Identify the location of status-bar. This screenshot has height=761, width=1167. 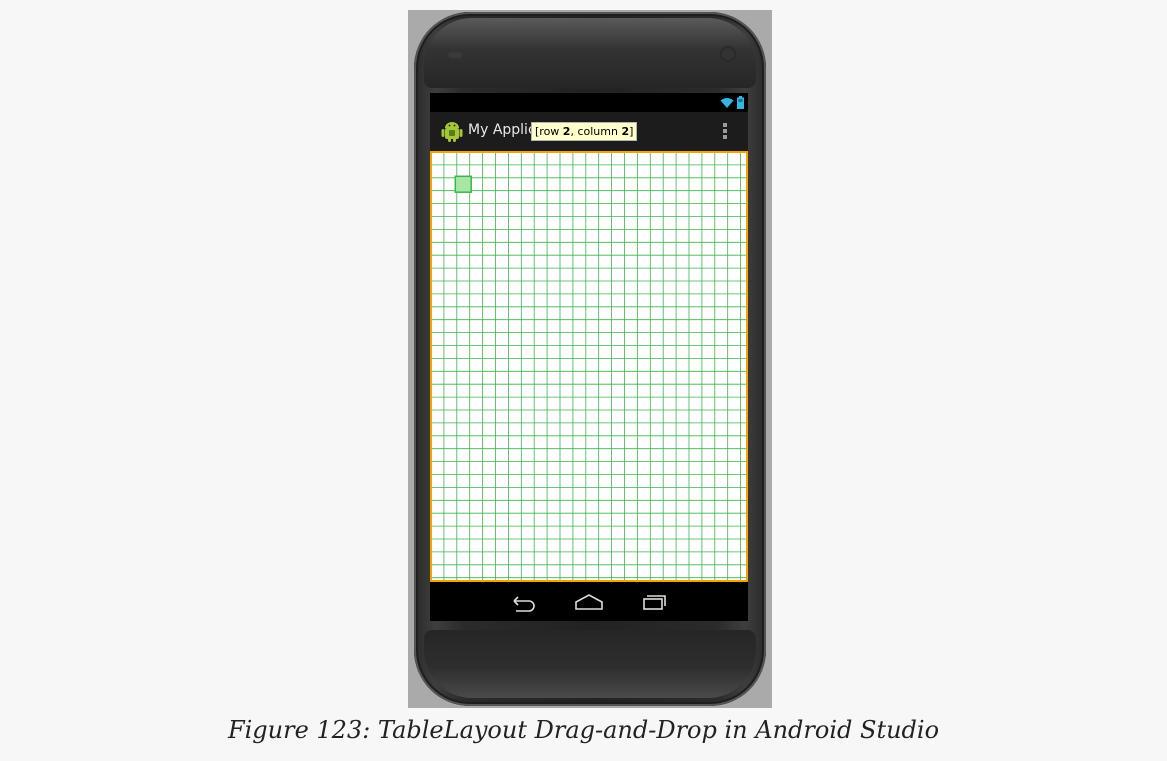
(589, 102).